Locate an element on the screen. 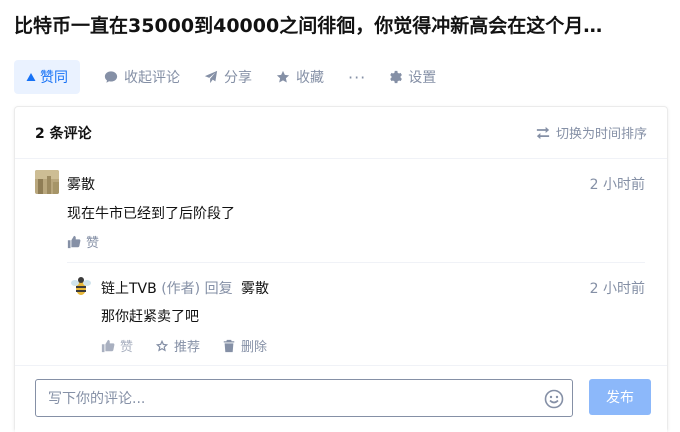 This screenshot has height=432, width=680. comment-bubble-icon is located at coordinates (111, 77).